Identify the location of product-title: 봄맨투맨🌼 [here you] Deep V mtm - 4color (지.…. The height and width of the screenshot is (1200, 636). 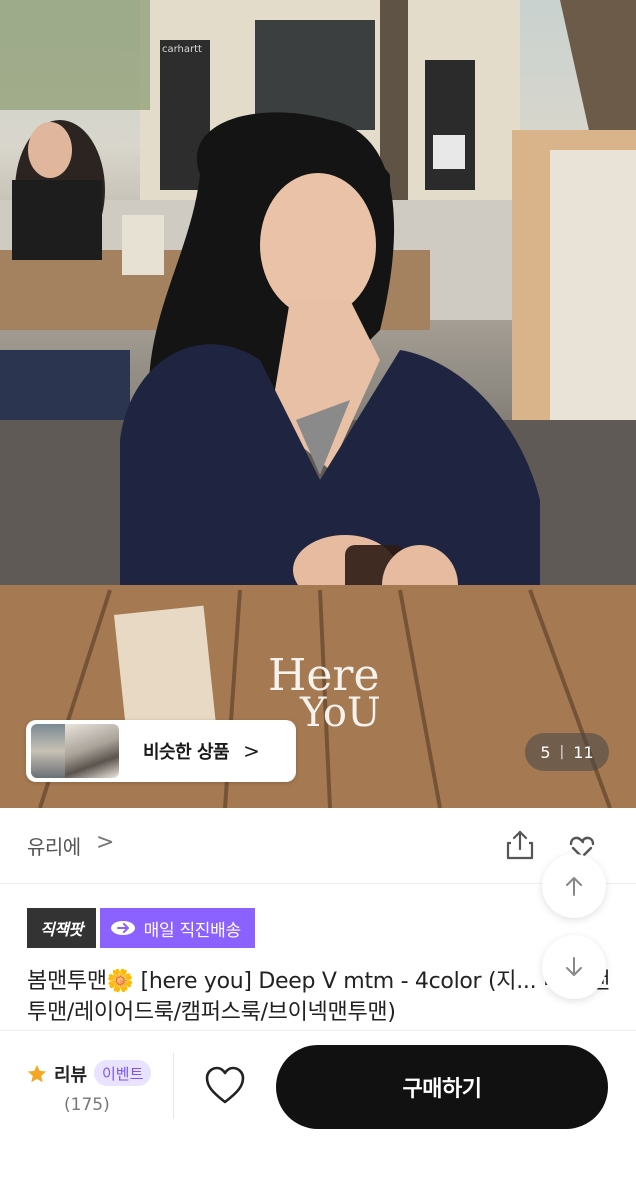
(318, 997).